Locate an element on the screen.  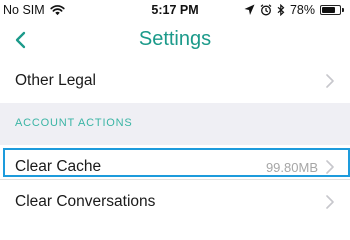
cache-size-value: 99.80MB is located at coordinates (291, 167).